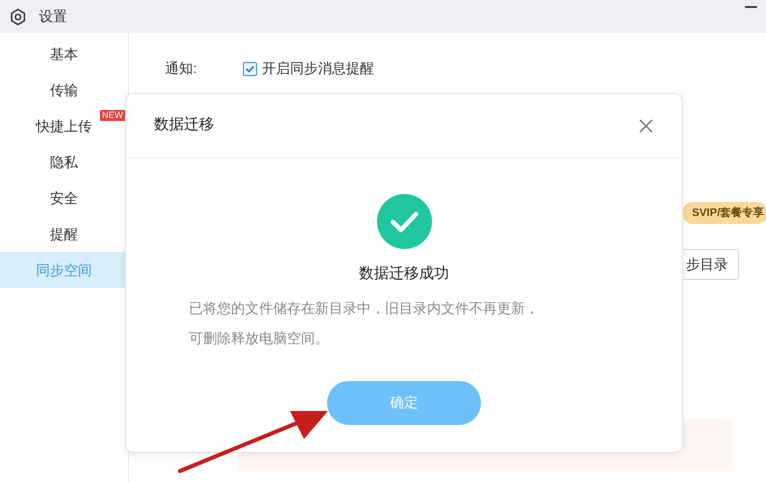 This screenshot has height=482, width=766. I want to click on sidebar-item: 提醒, so click(64, 234).